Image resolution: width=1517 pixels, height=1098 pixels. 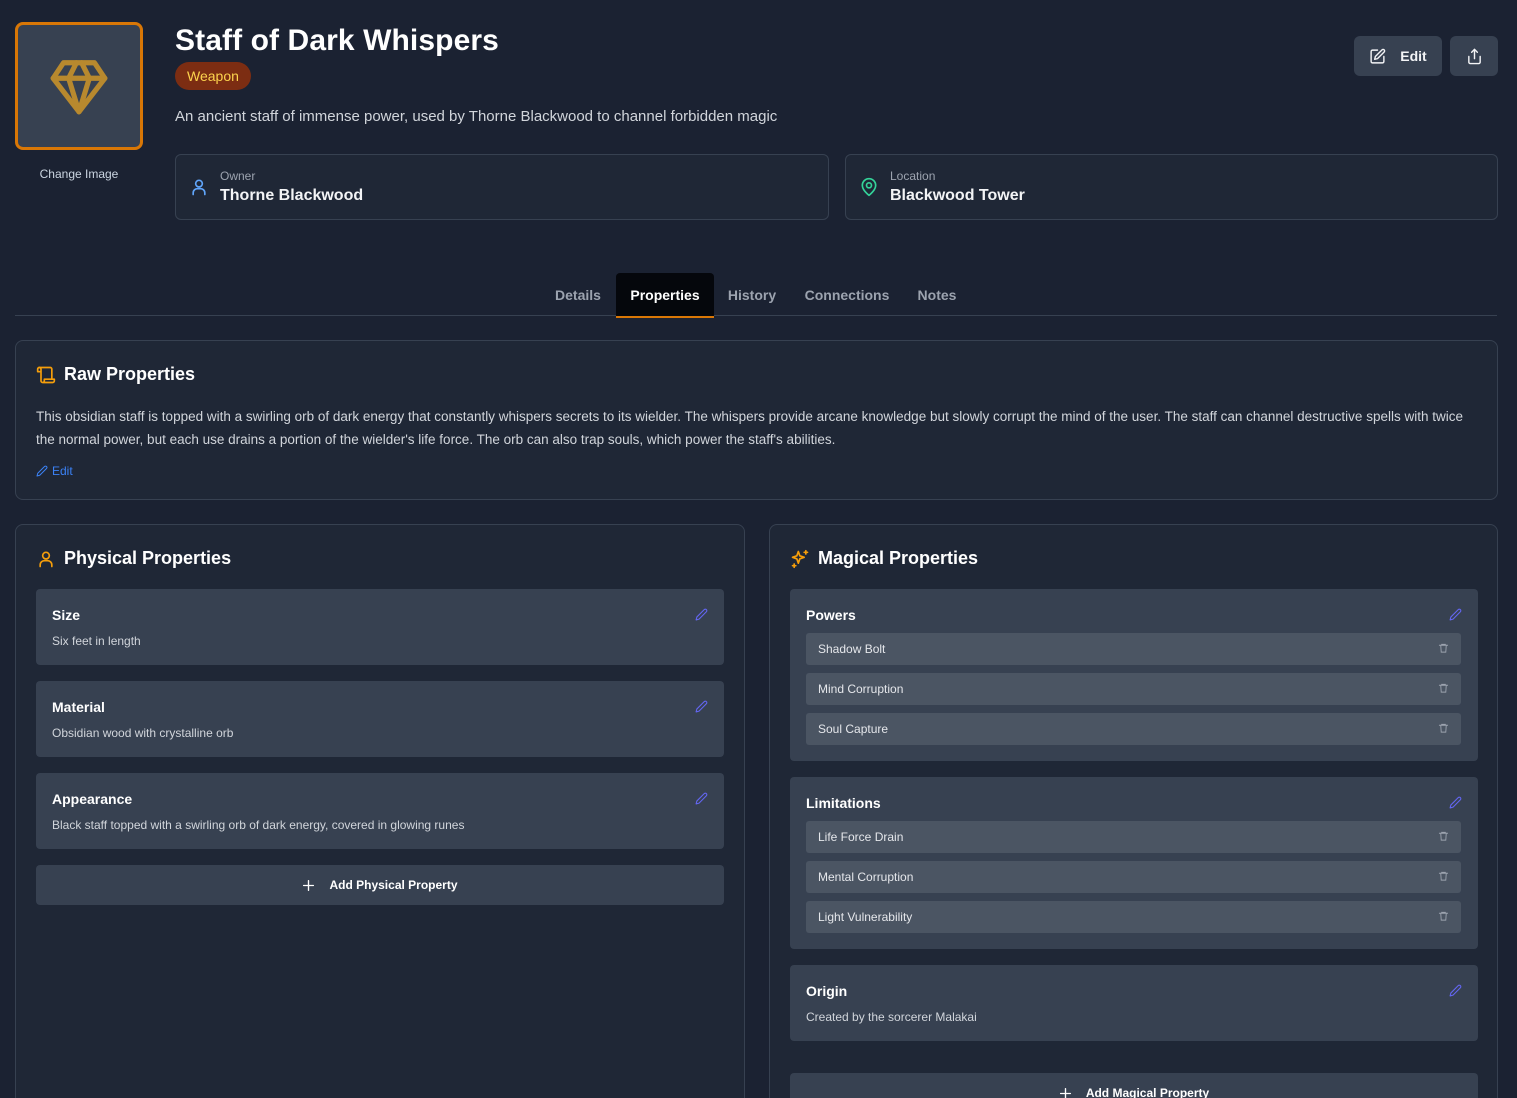 What do you see at coordinates (866, 877) in the screenshot?
I see `list-item-label: Mental Corruption` at bounding box center [866, 877].